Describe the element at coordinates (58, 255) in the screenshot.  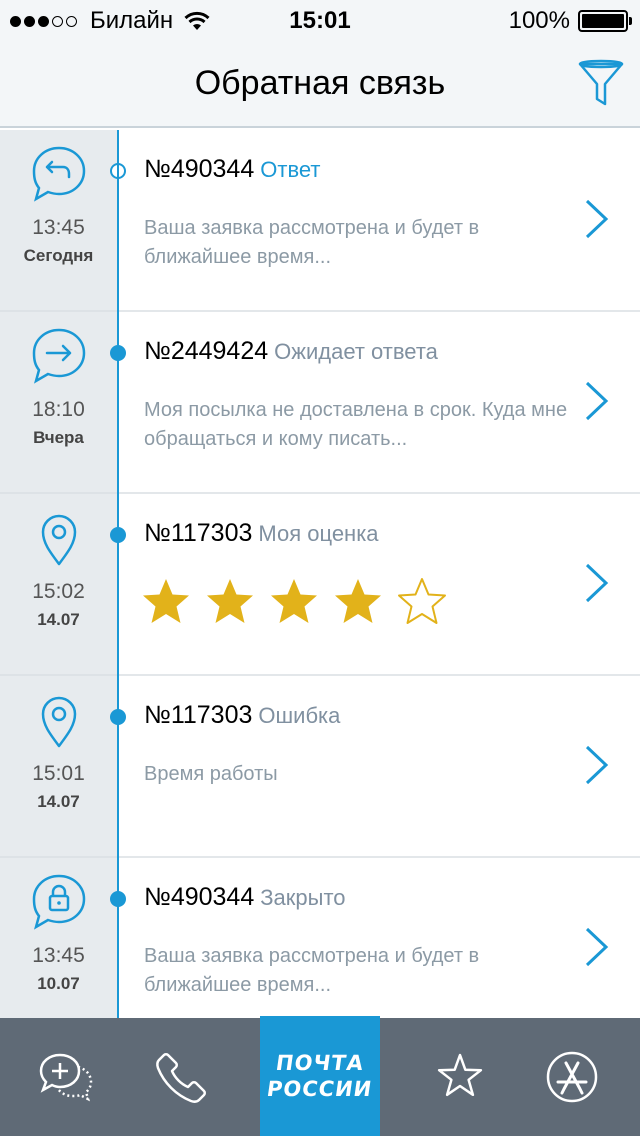
I see `ticket-date: Сегодня` at that location.